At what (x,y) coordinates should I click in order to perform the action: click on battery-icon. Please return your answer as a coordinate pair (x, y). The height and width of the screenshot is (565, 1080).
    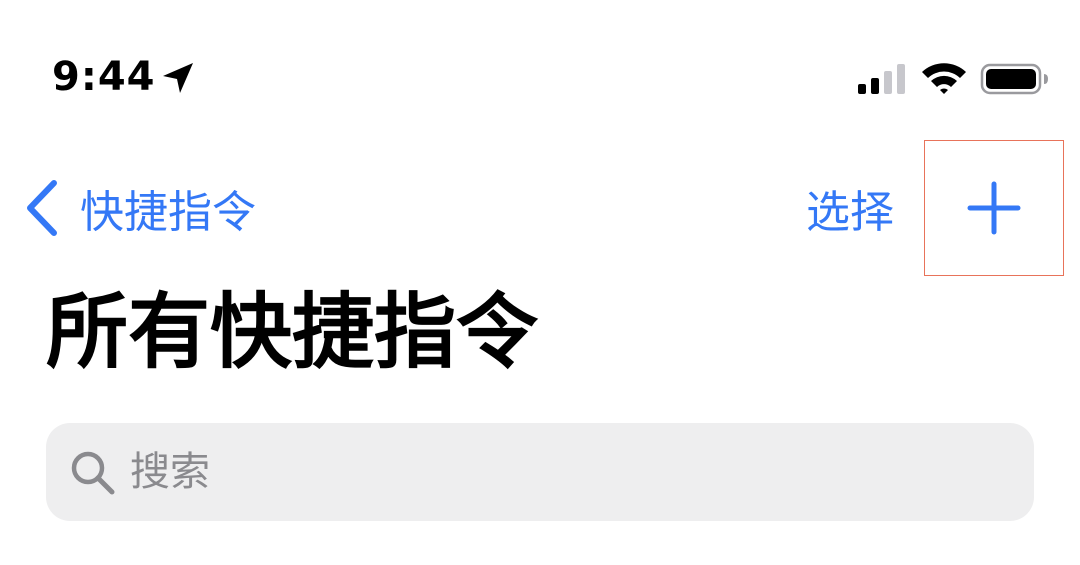
    Looking at the image, I should click on (1014, 79).